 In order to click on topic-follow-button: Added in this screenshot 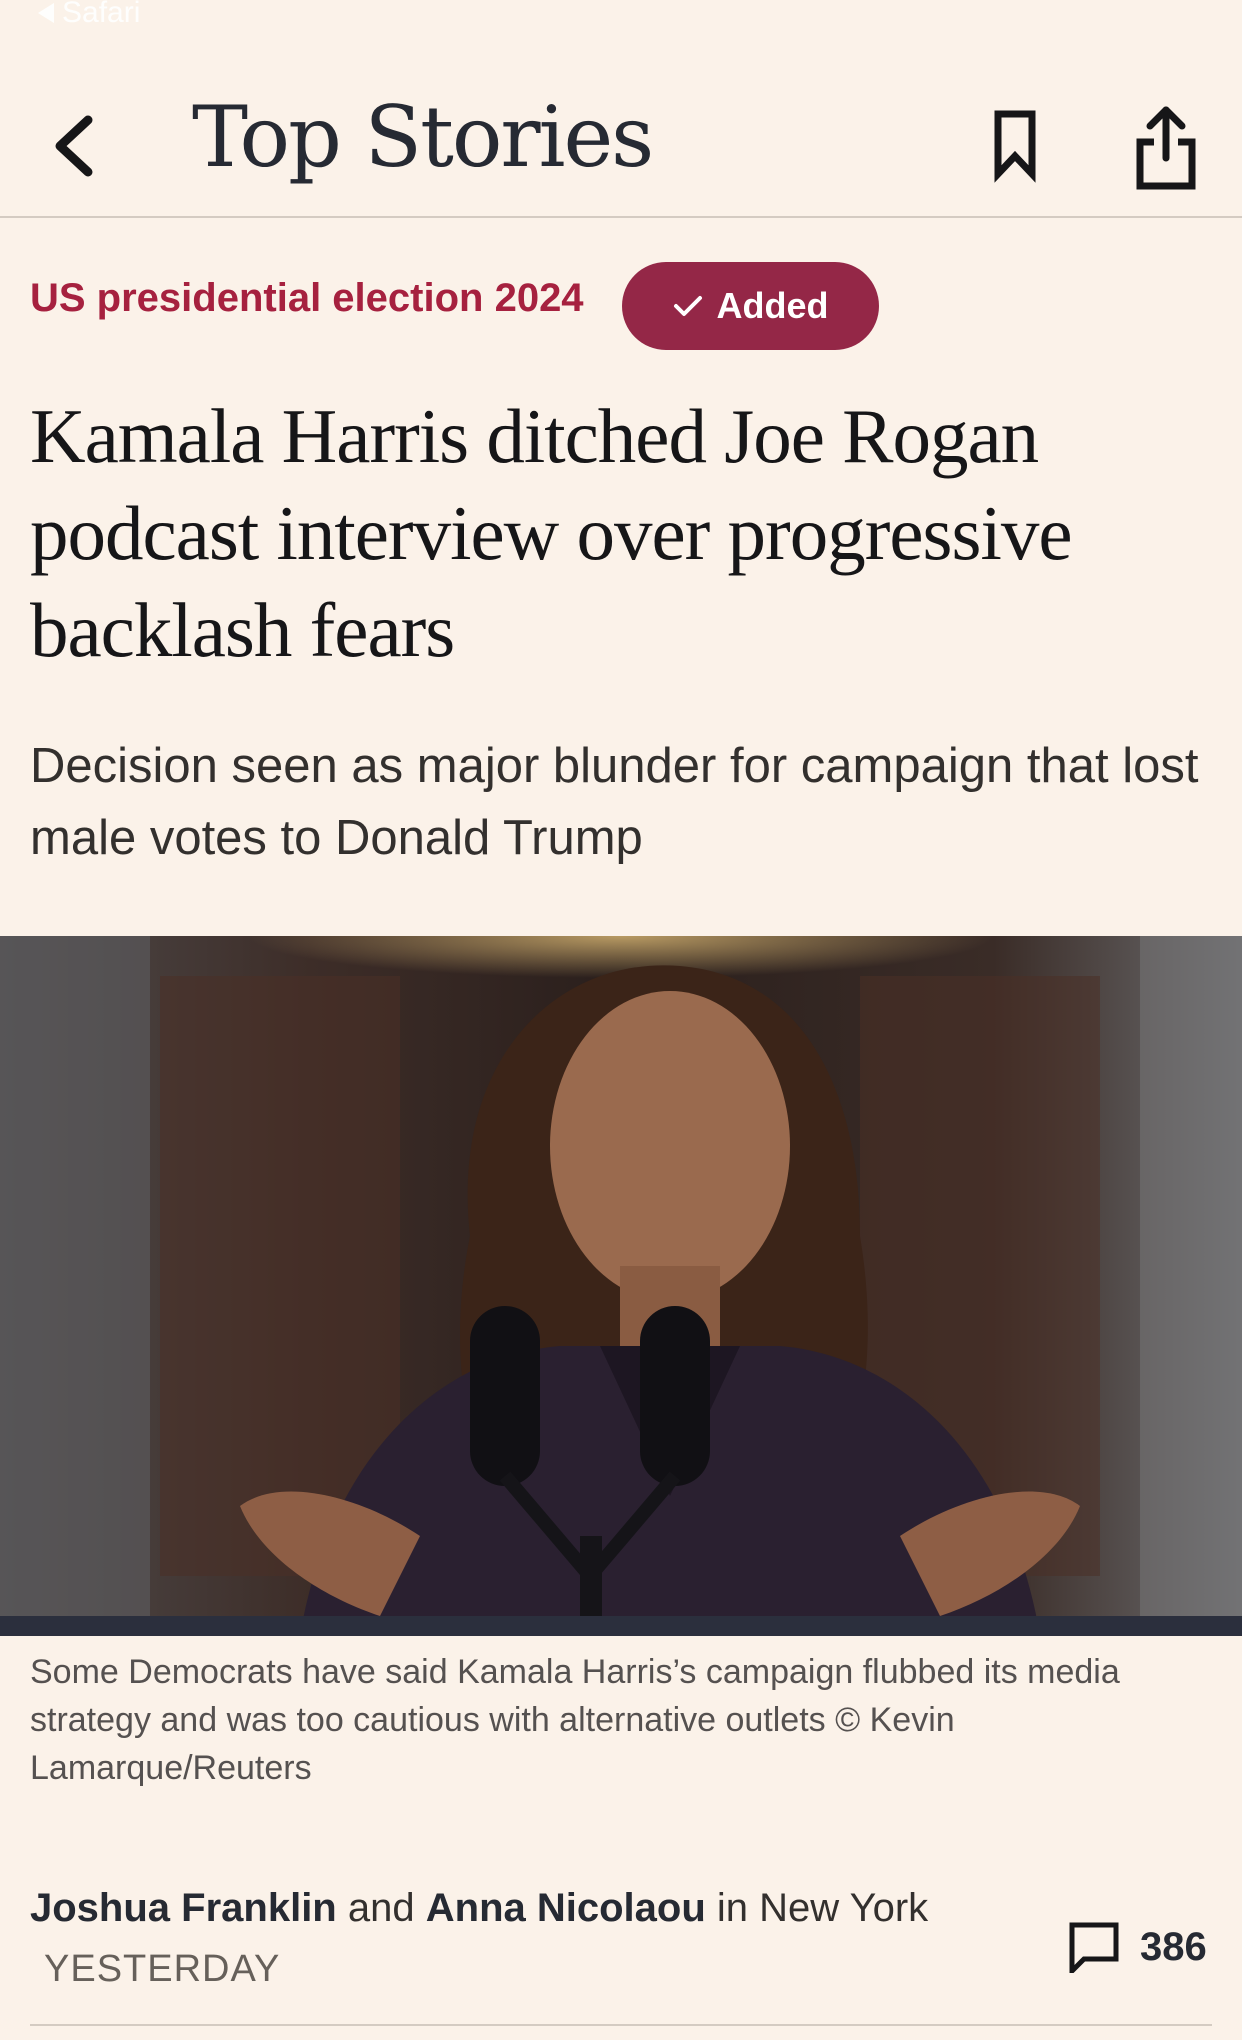, I will do `click(750, 306)`.